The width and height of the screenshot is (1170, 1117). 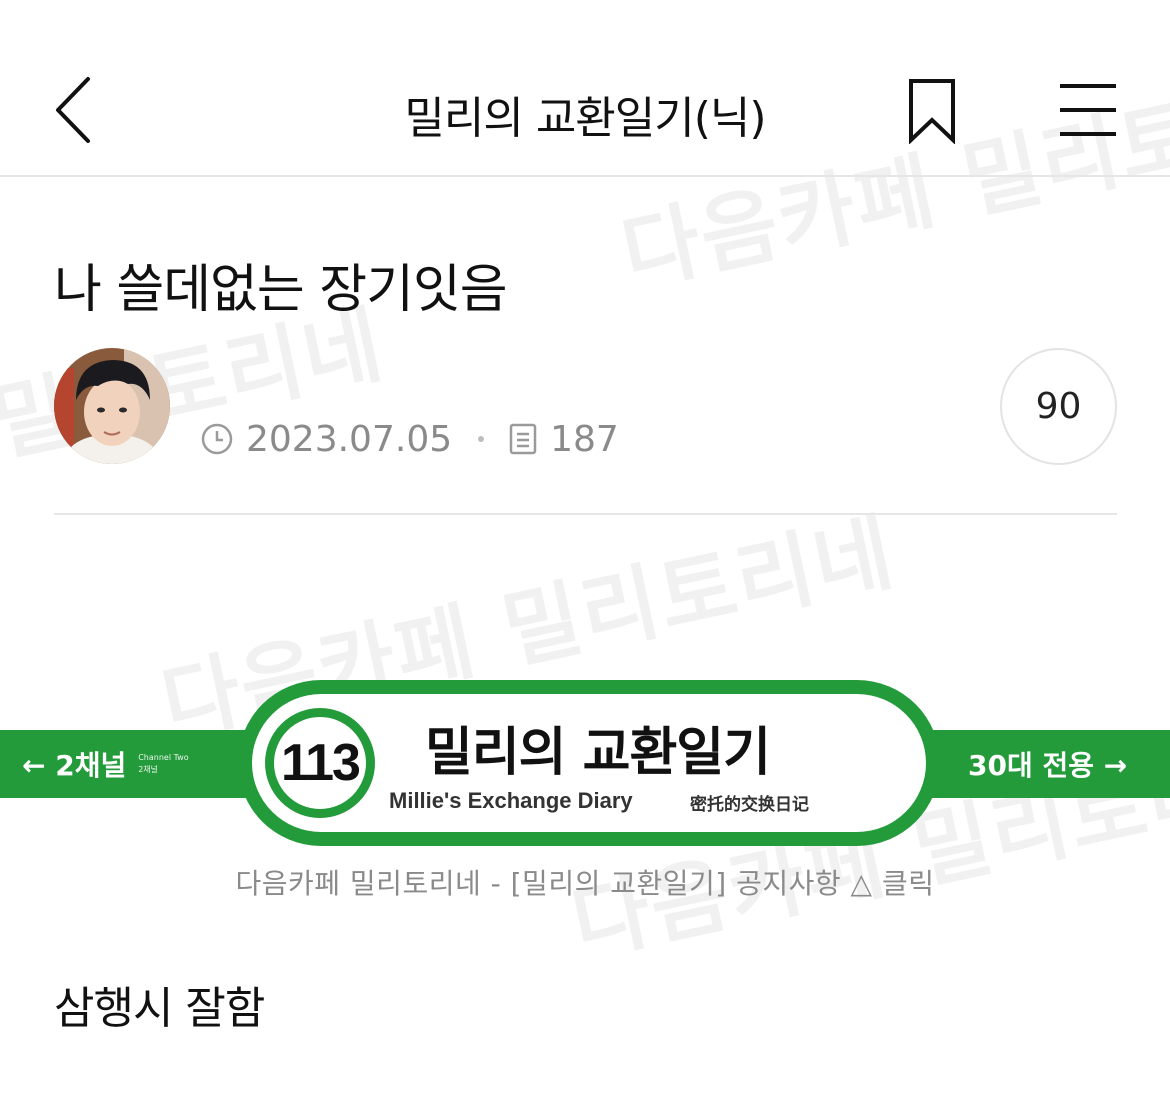 I want to click on banner-caption: 다음카페 밀리토리네 - [밀리의 교환일기] 공지사항 △ 클릭, so click(x=585, y=882).